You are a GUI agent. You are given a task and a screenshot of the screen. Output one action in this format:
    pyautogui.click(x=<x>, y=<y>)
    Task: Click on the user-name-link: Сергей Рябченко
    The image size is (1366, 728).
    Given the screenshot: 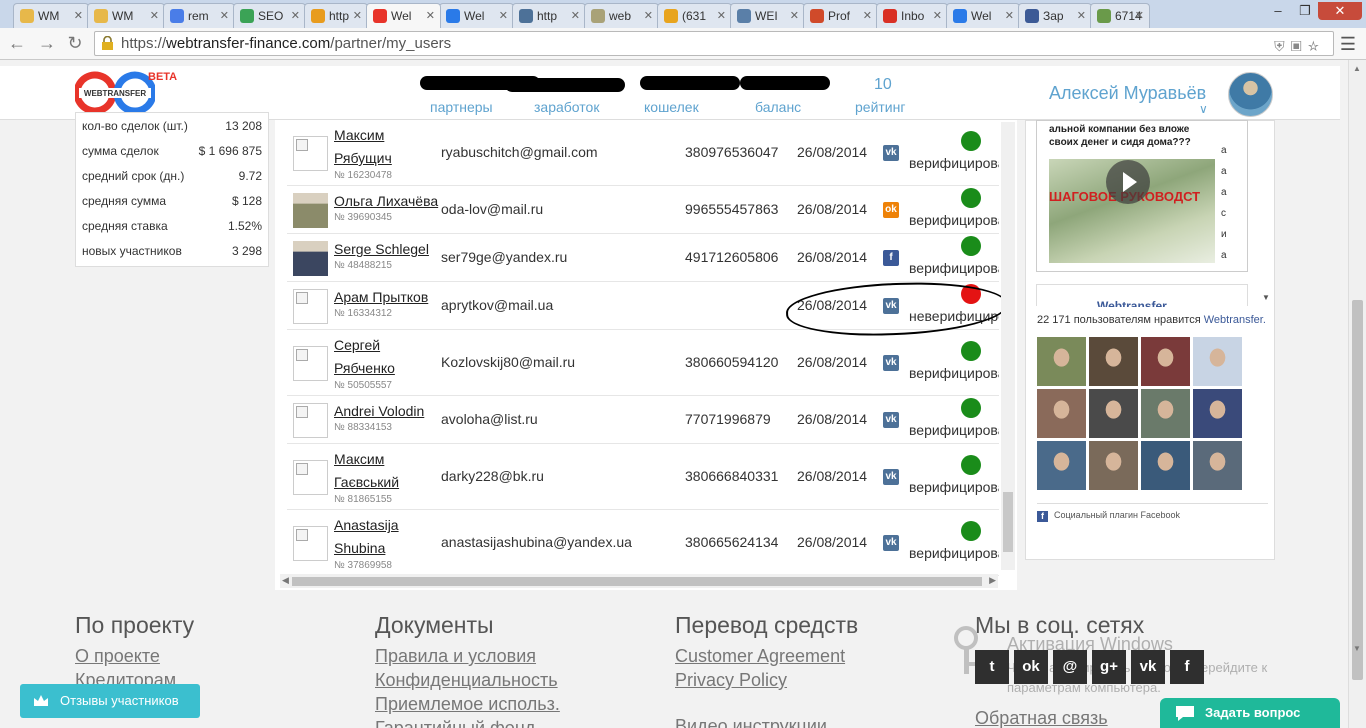 What is the action you would take?
    pyautogui.click(x=364, y=357)
    